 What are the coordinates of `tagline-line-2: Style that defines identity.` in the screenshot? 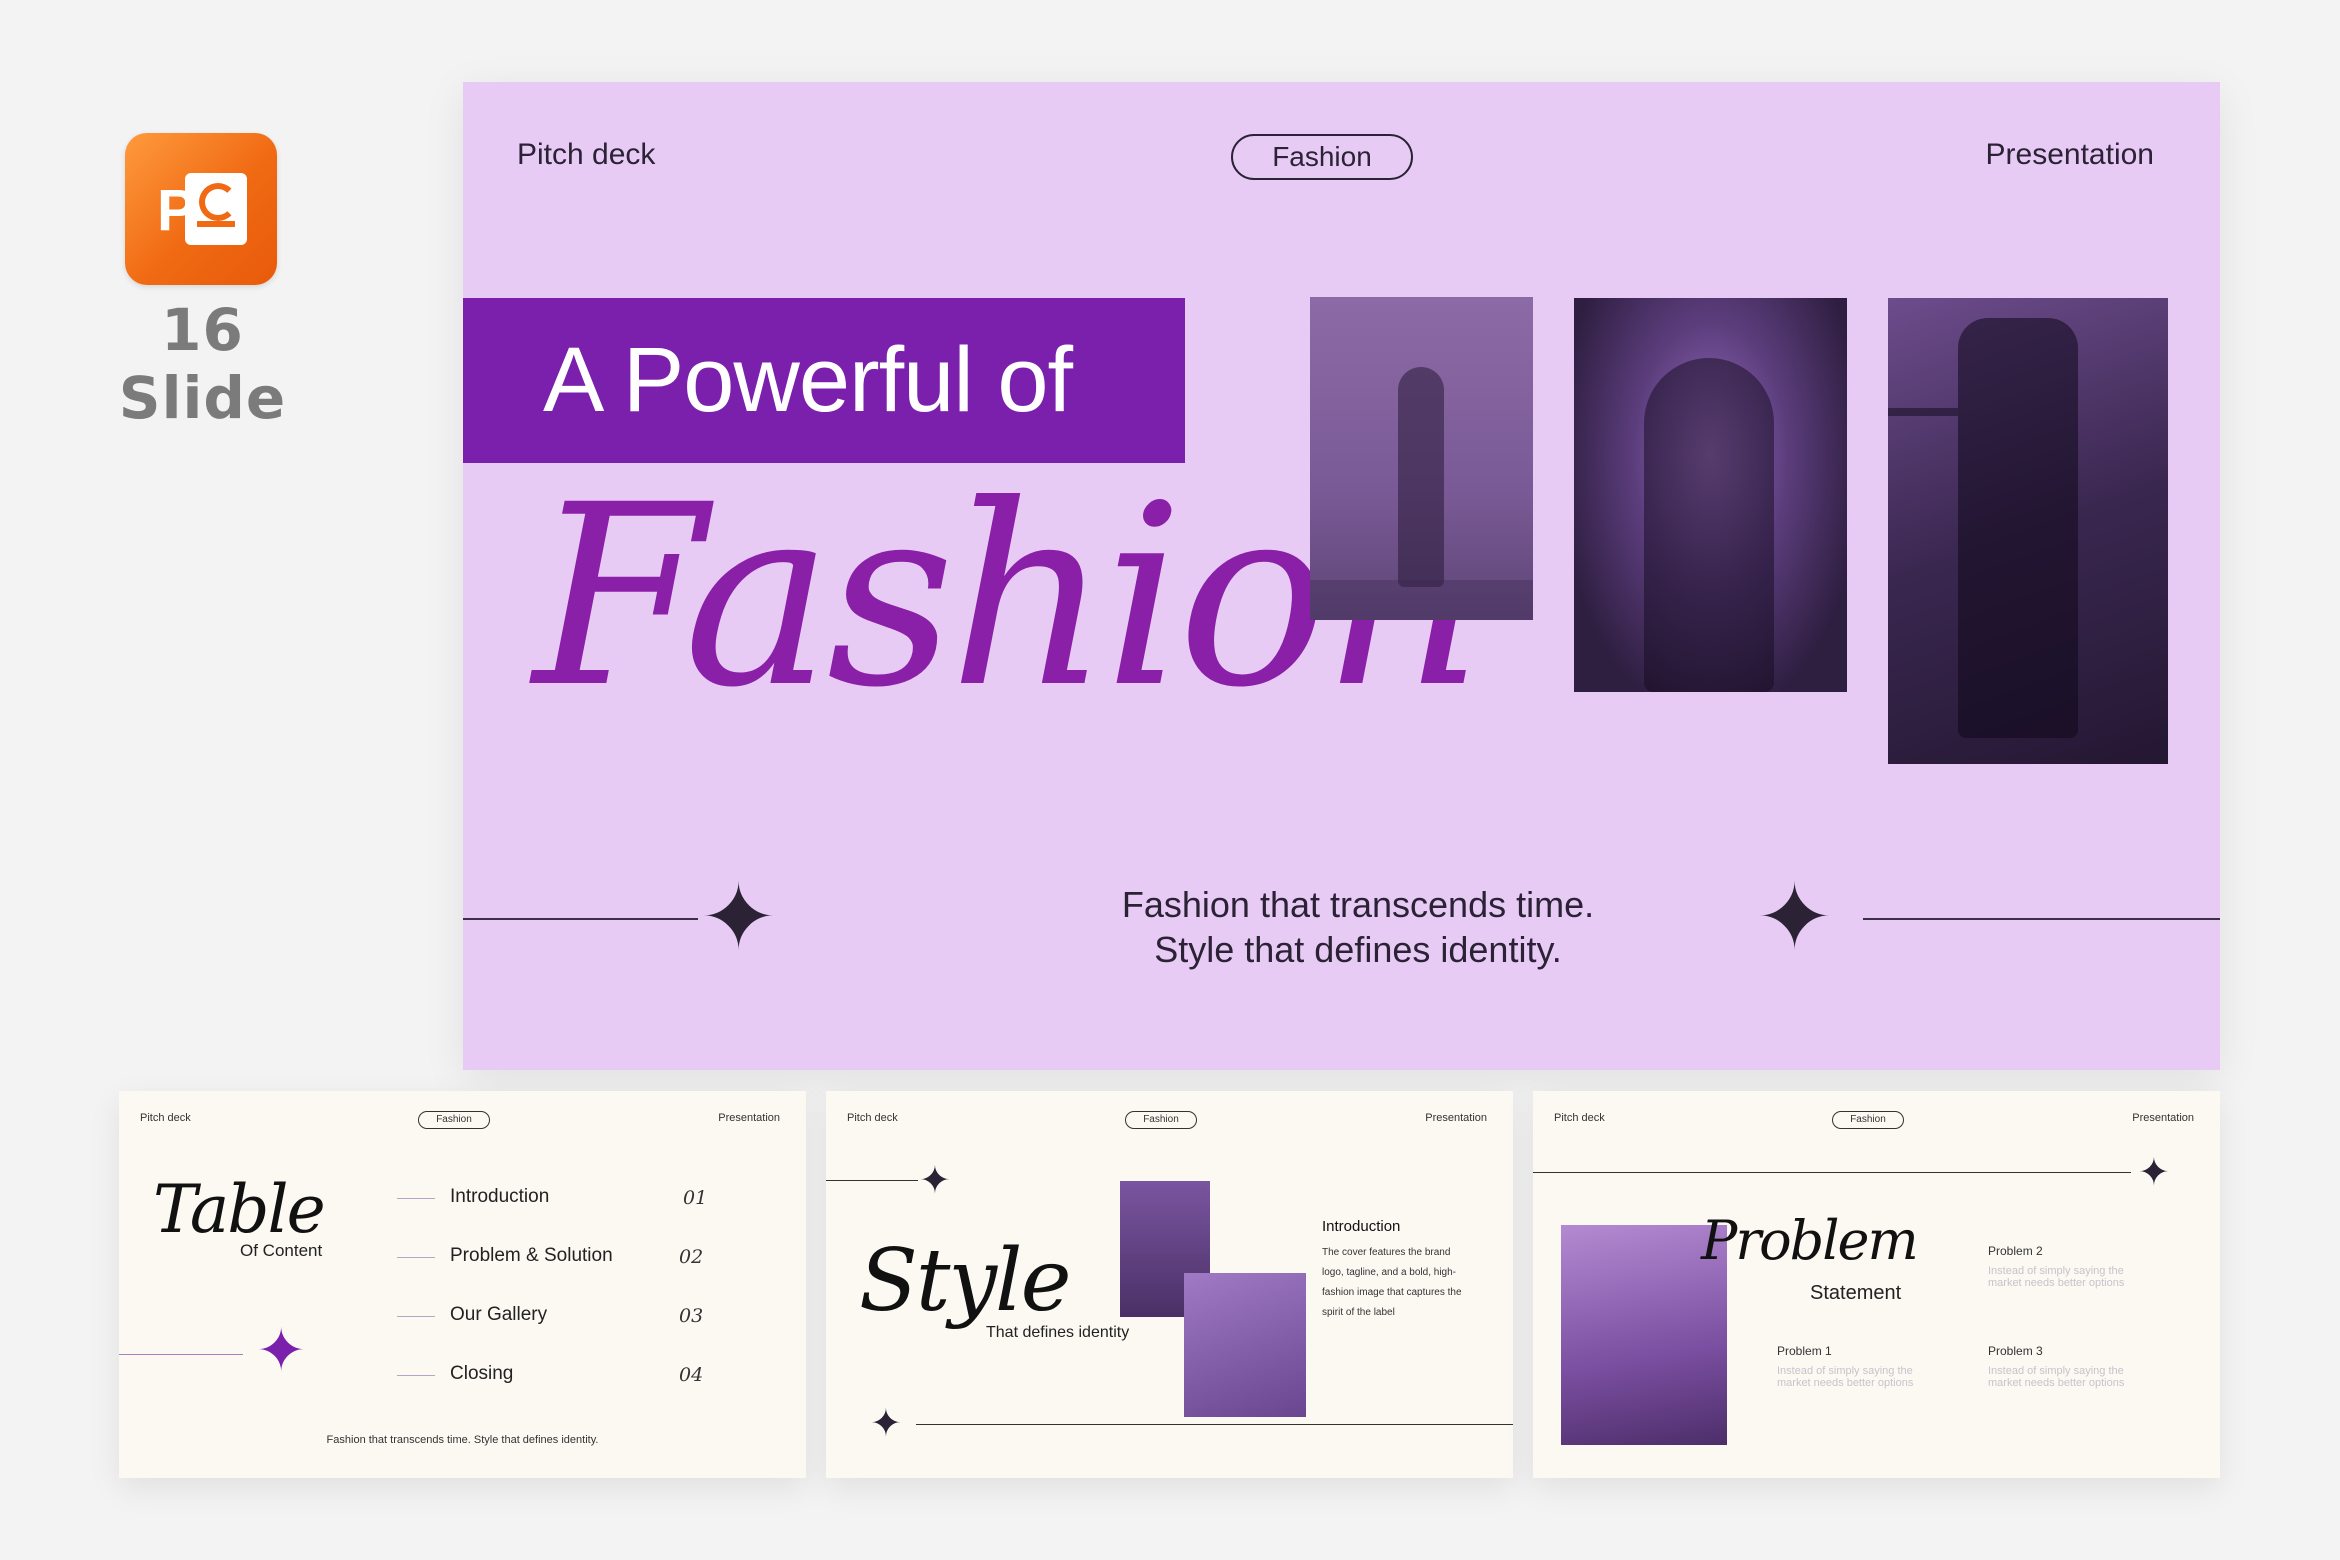 It's located at (1358, 949).